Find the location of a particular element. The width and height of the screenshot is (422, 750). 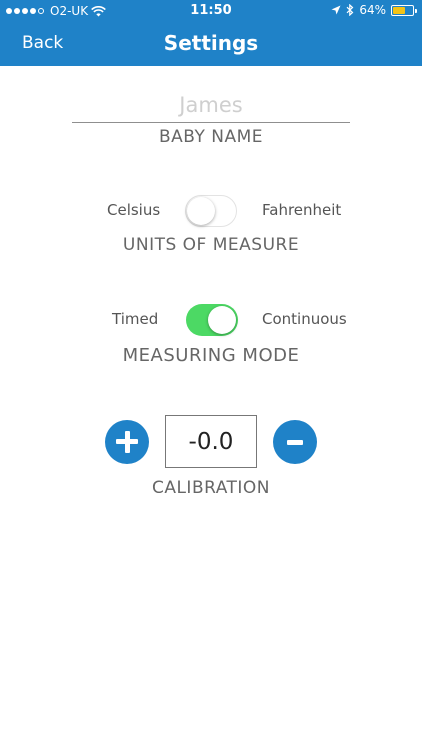

units-toggle is located at coordinates (211, 211).